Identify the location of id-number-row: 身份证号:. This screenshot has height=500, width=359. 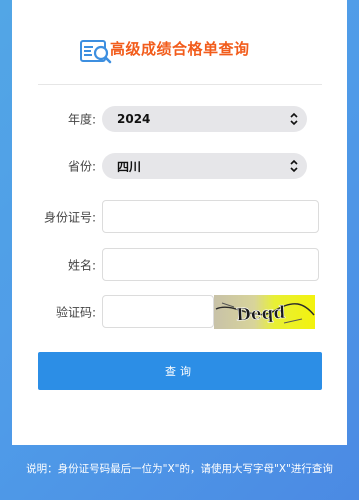
(179, 216).